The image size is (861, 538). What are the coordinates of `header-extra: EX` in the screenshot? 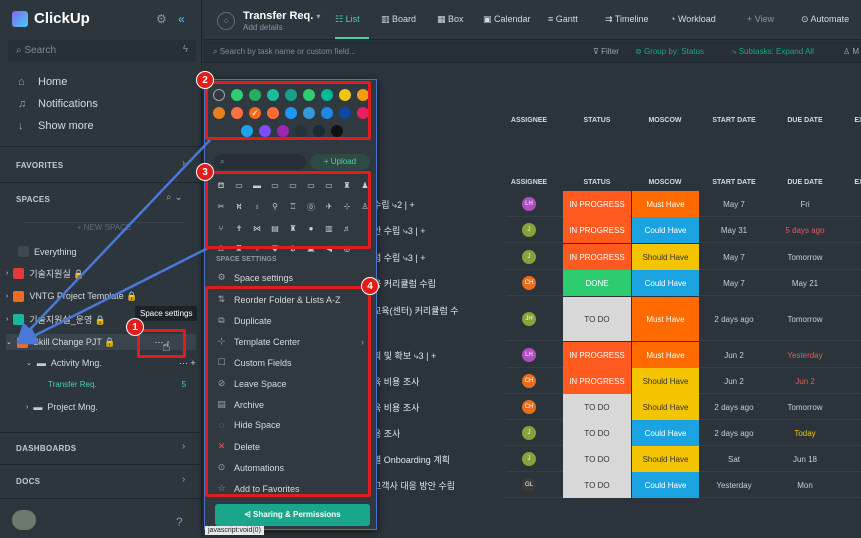 It's located at (855, 120).